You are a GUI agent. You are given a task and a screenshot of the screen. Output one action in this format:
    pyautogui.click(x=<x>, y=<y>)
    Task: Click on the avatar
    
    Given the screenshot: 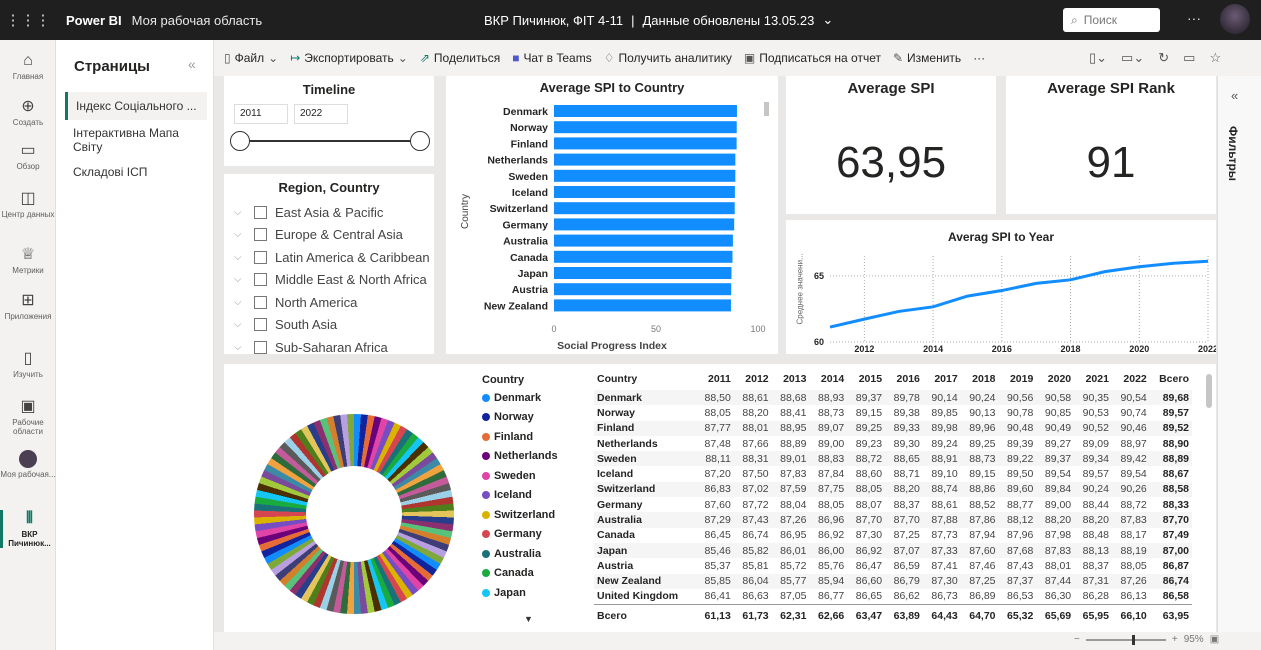 What is the action you would take?
    pyautogui.click(x=1235, y=19)
    